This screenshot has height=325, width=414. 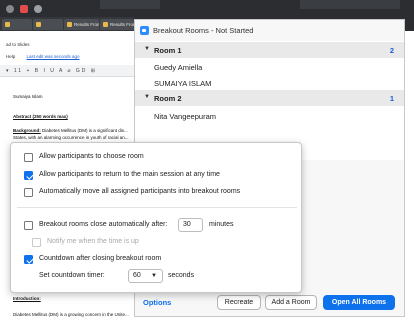 What do you see at coordinates (144, 30) in the screenshot?
I see `zoom-icon` at bounding box center [144, 30].